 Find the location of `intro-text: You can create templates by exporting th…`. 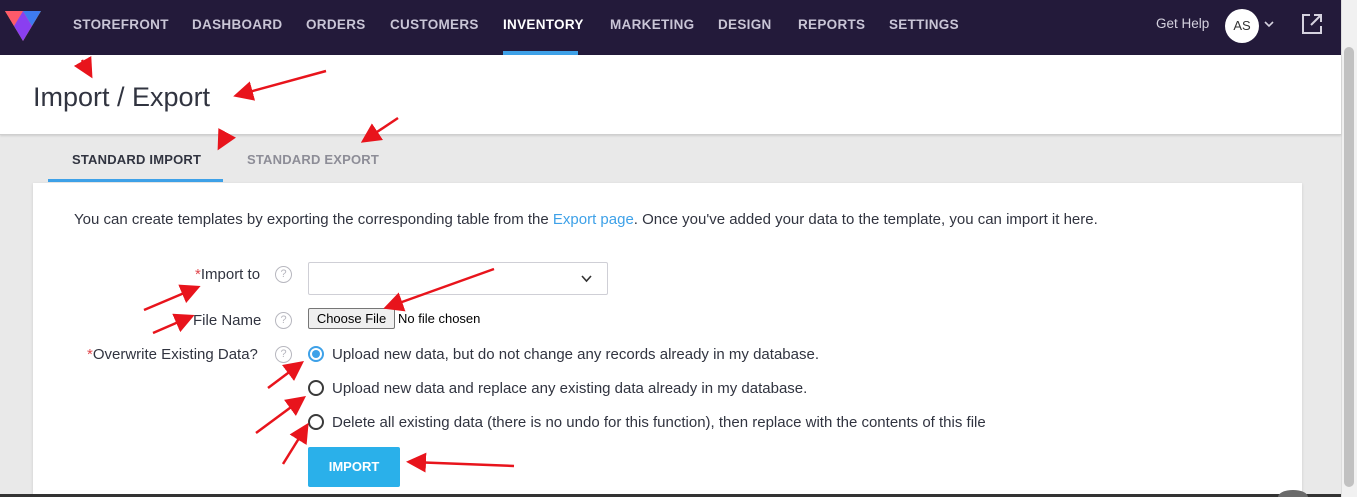

intro-text: You can create templates by exporting th… is located at coordinates (586, 219).